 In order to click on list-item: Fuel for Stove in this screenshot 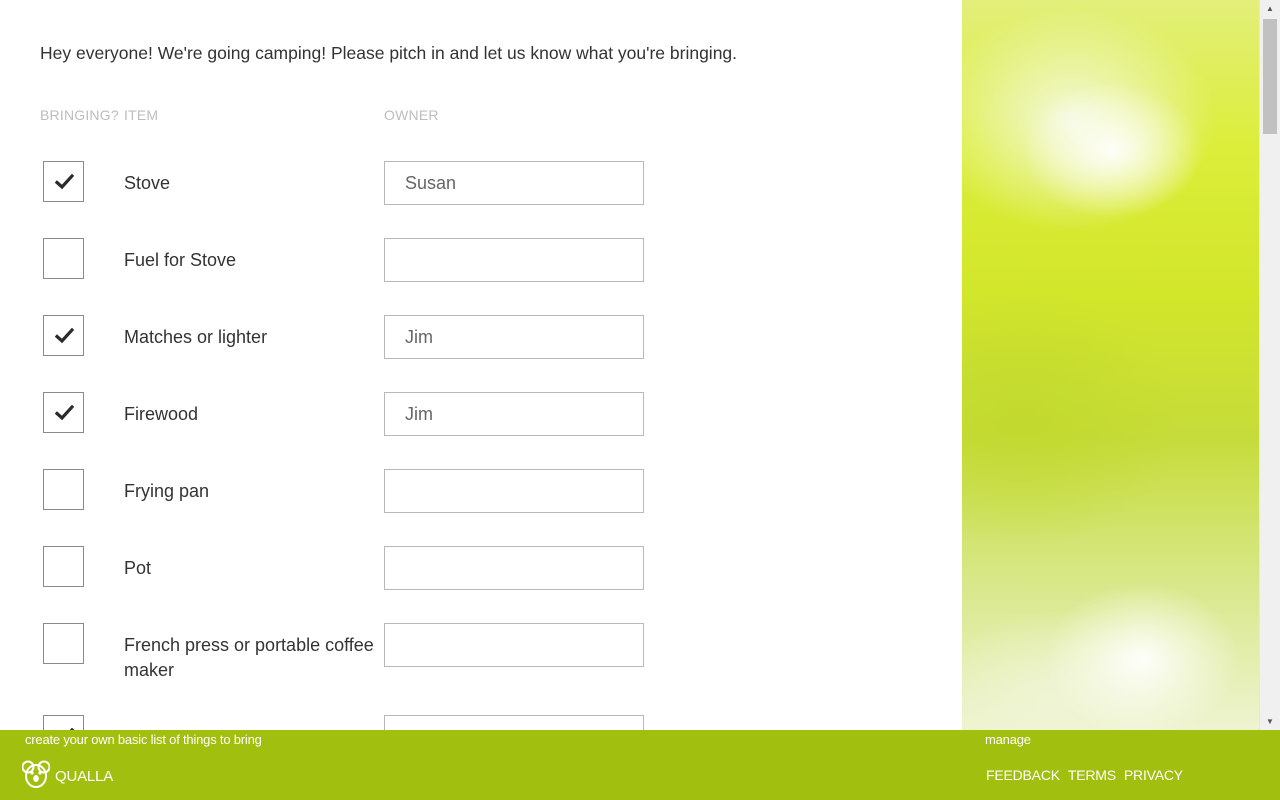, I will do `click(481, 276)`.